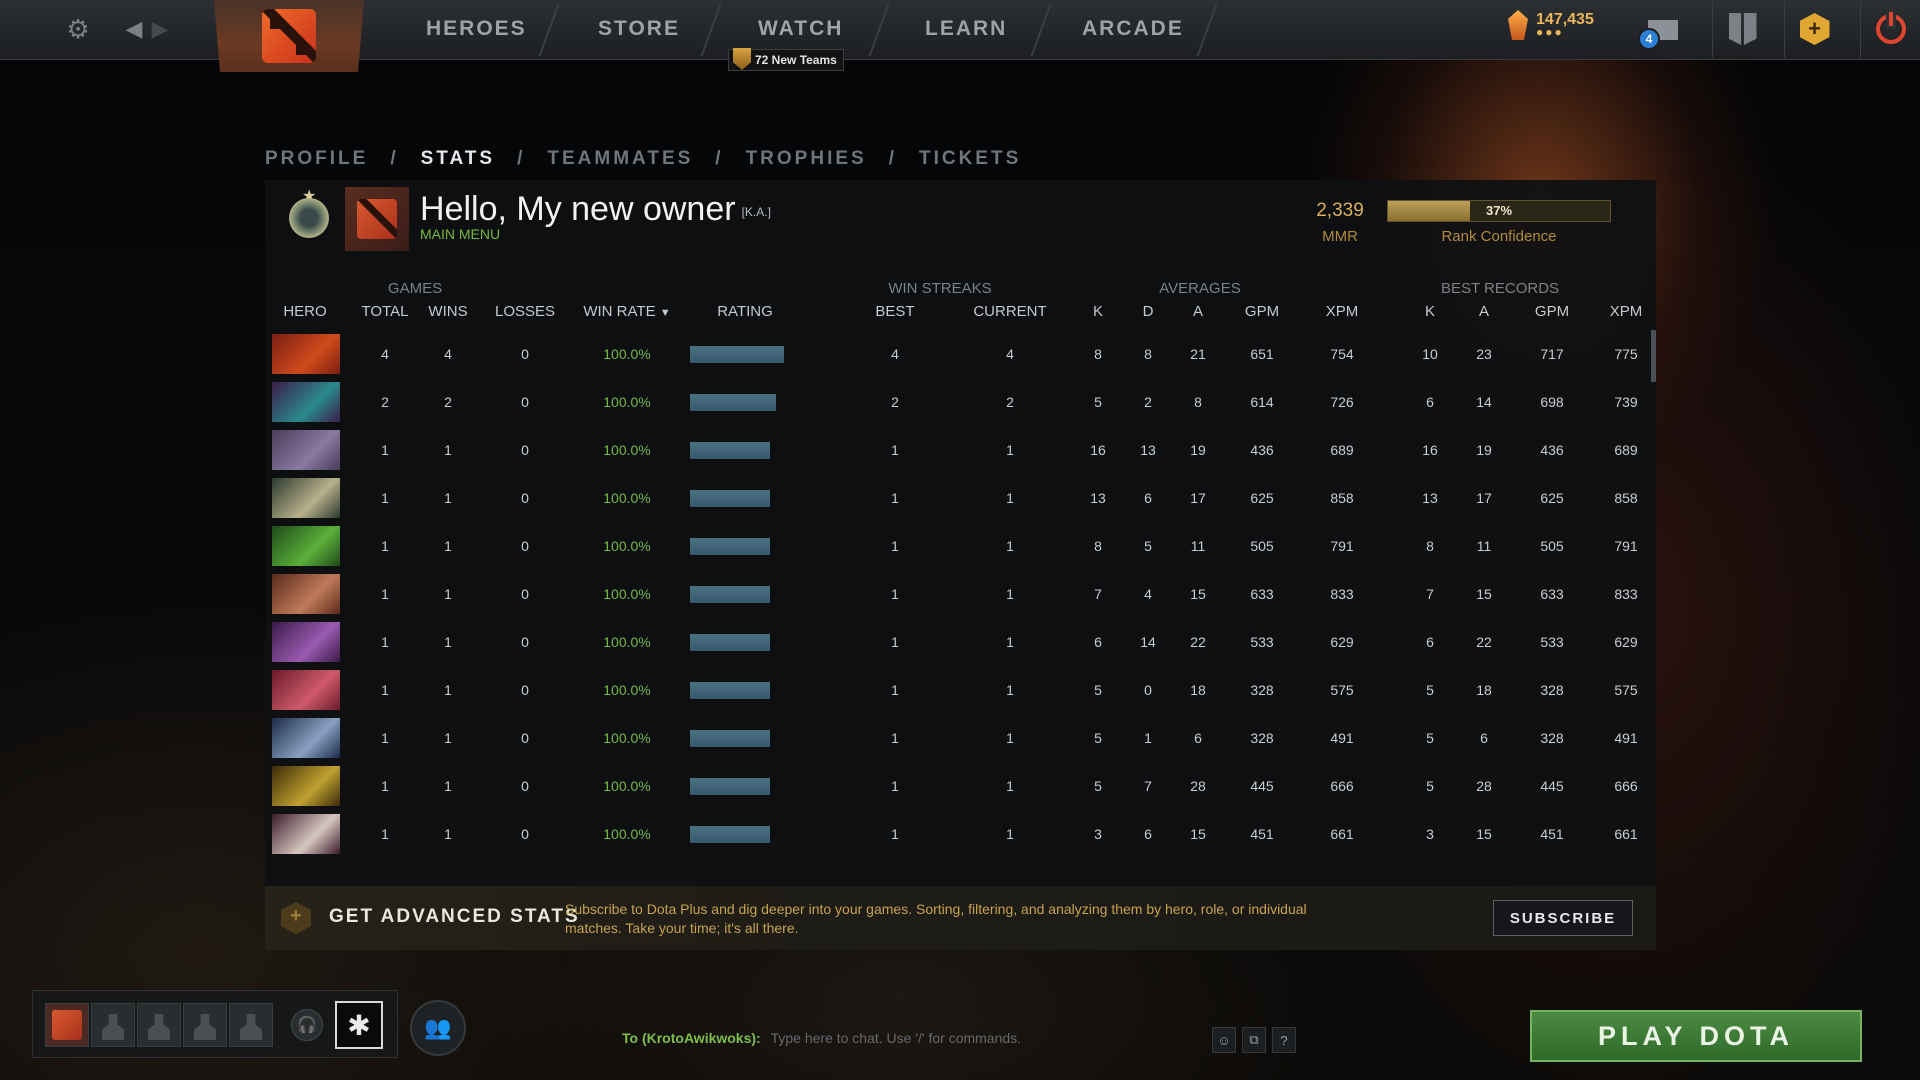  What do you see at coordinates (627, 834) in the screenshot?
I see `cell-win-rate: 100.0%` at bounding box center [627, 834].